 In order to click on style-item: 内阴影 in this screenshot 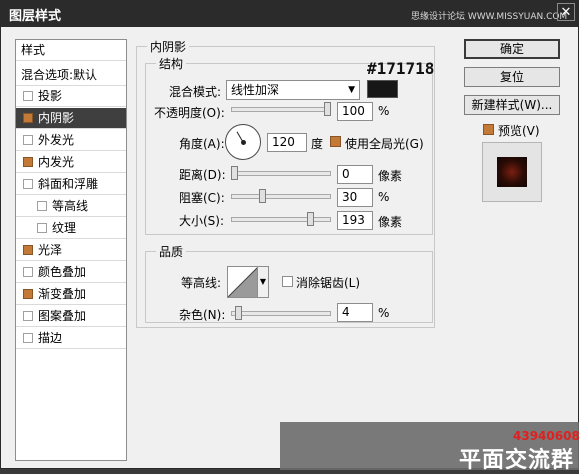, I will do `click(71, 118)`.